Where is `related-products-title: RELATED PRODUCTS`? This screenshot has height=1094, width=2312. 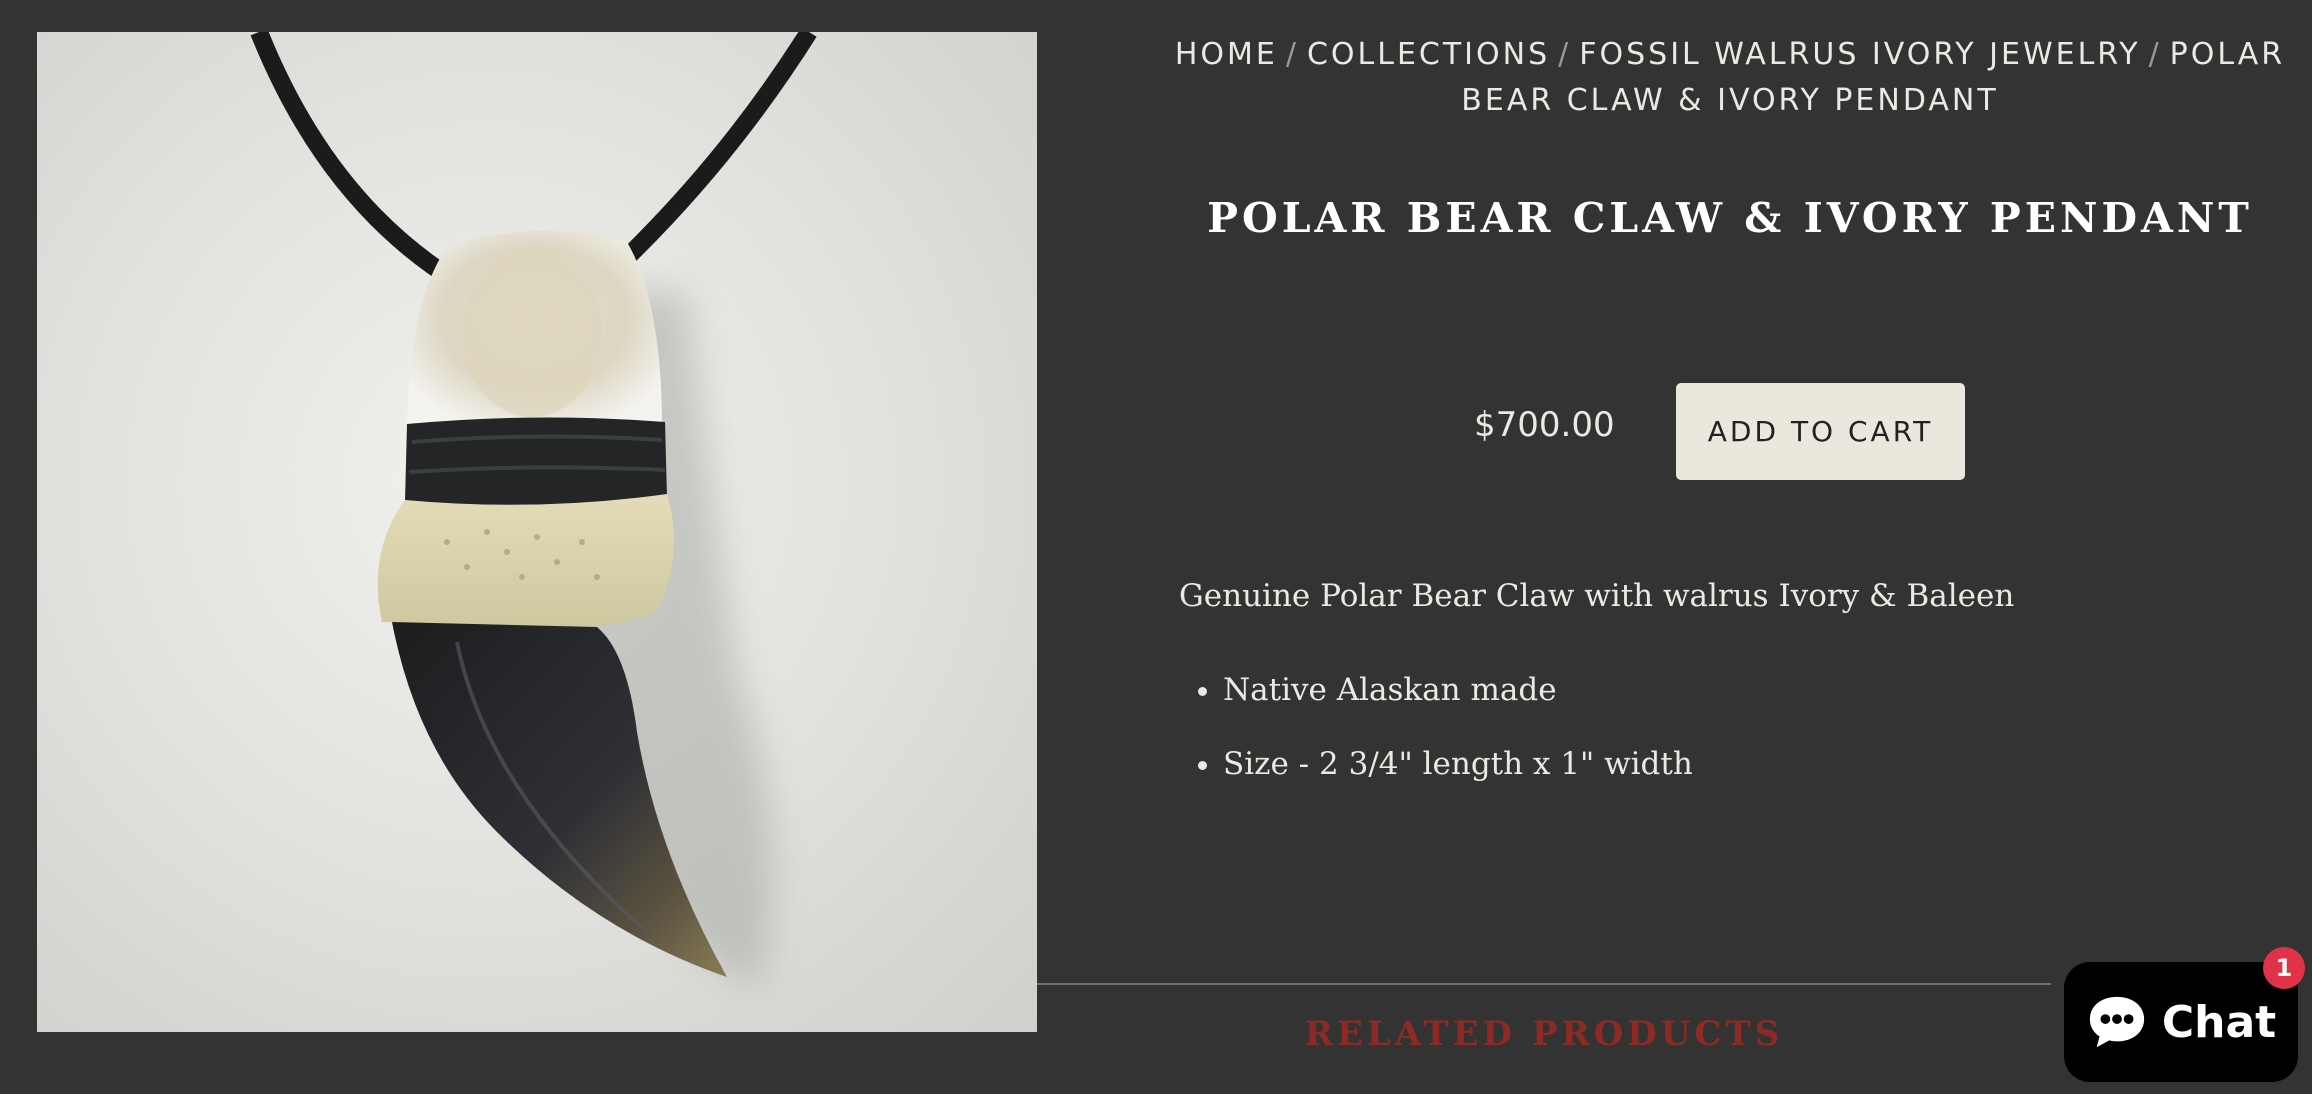
related-products-title: RELATED PRODUCTS is located at coordinates (1544, 1034).